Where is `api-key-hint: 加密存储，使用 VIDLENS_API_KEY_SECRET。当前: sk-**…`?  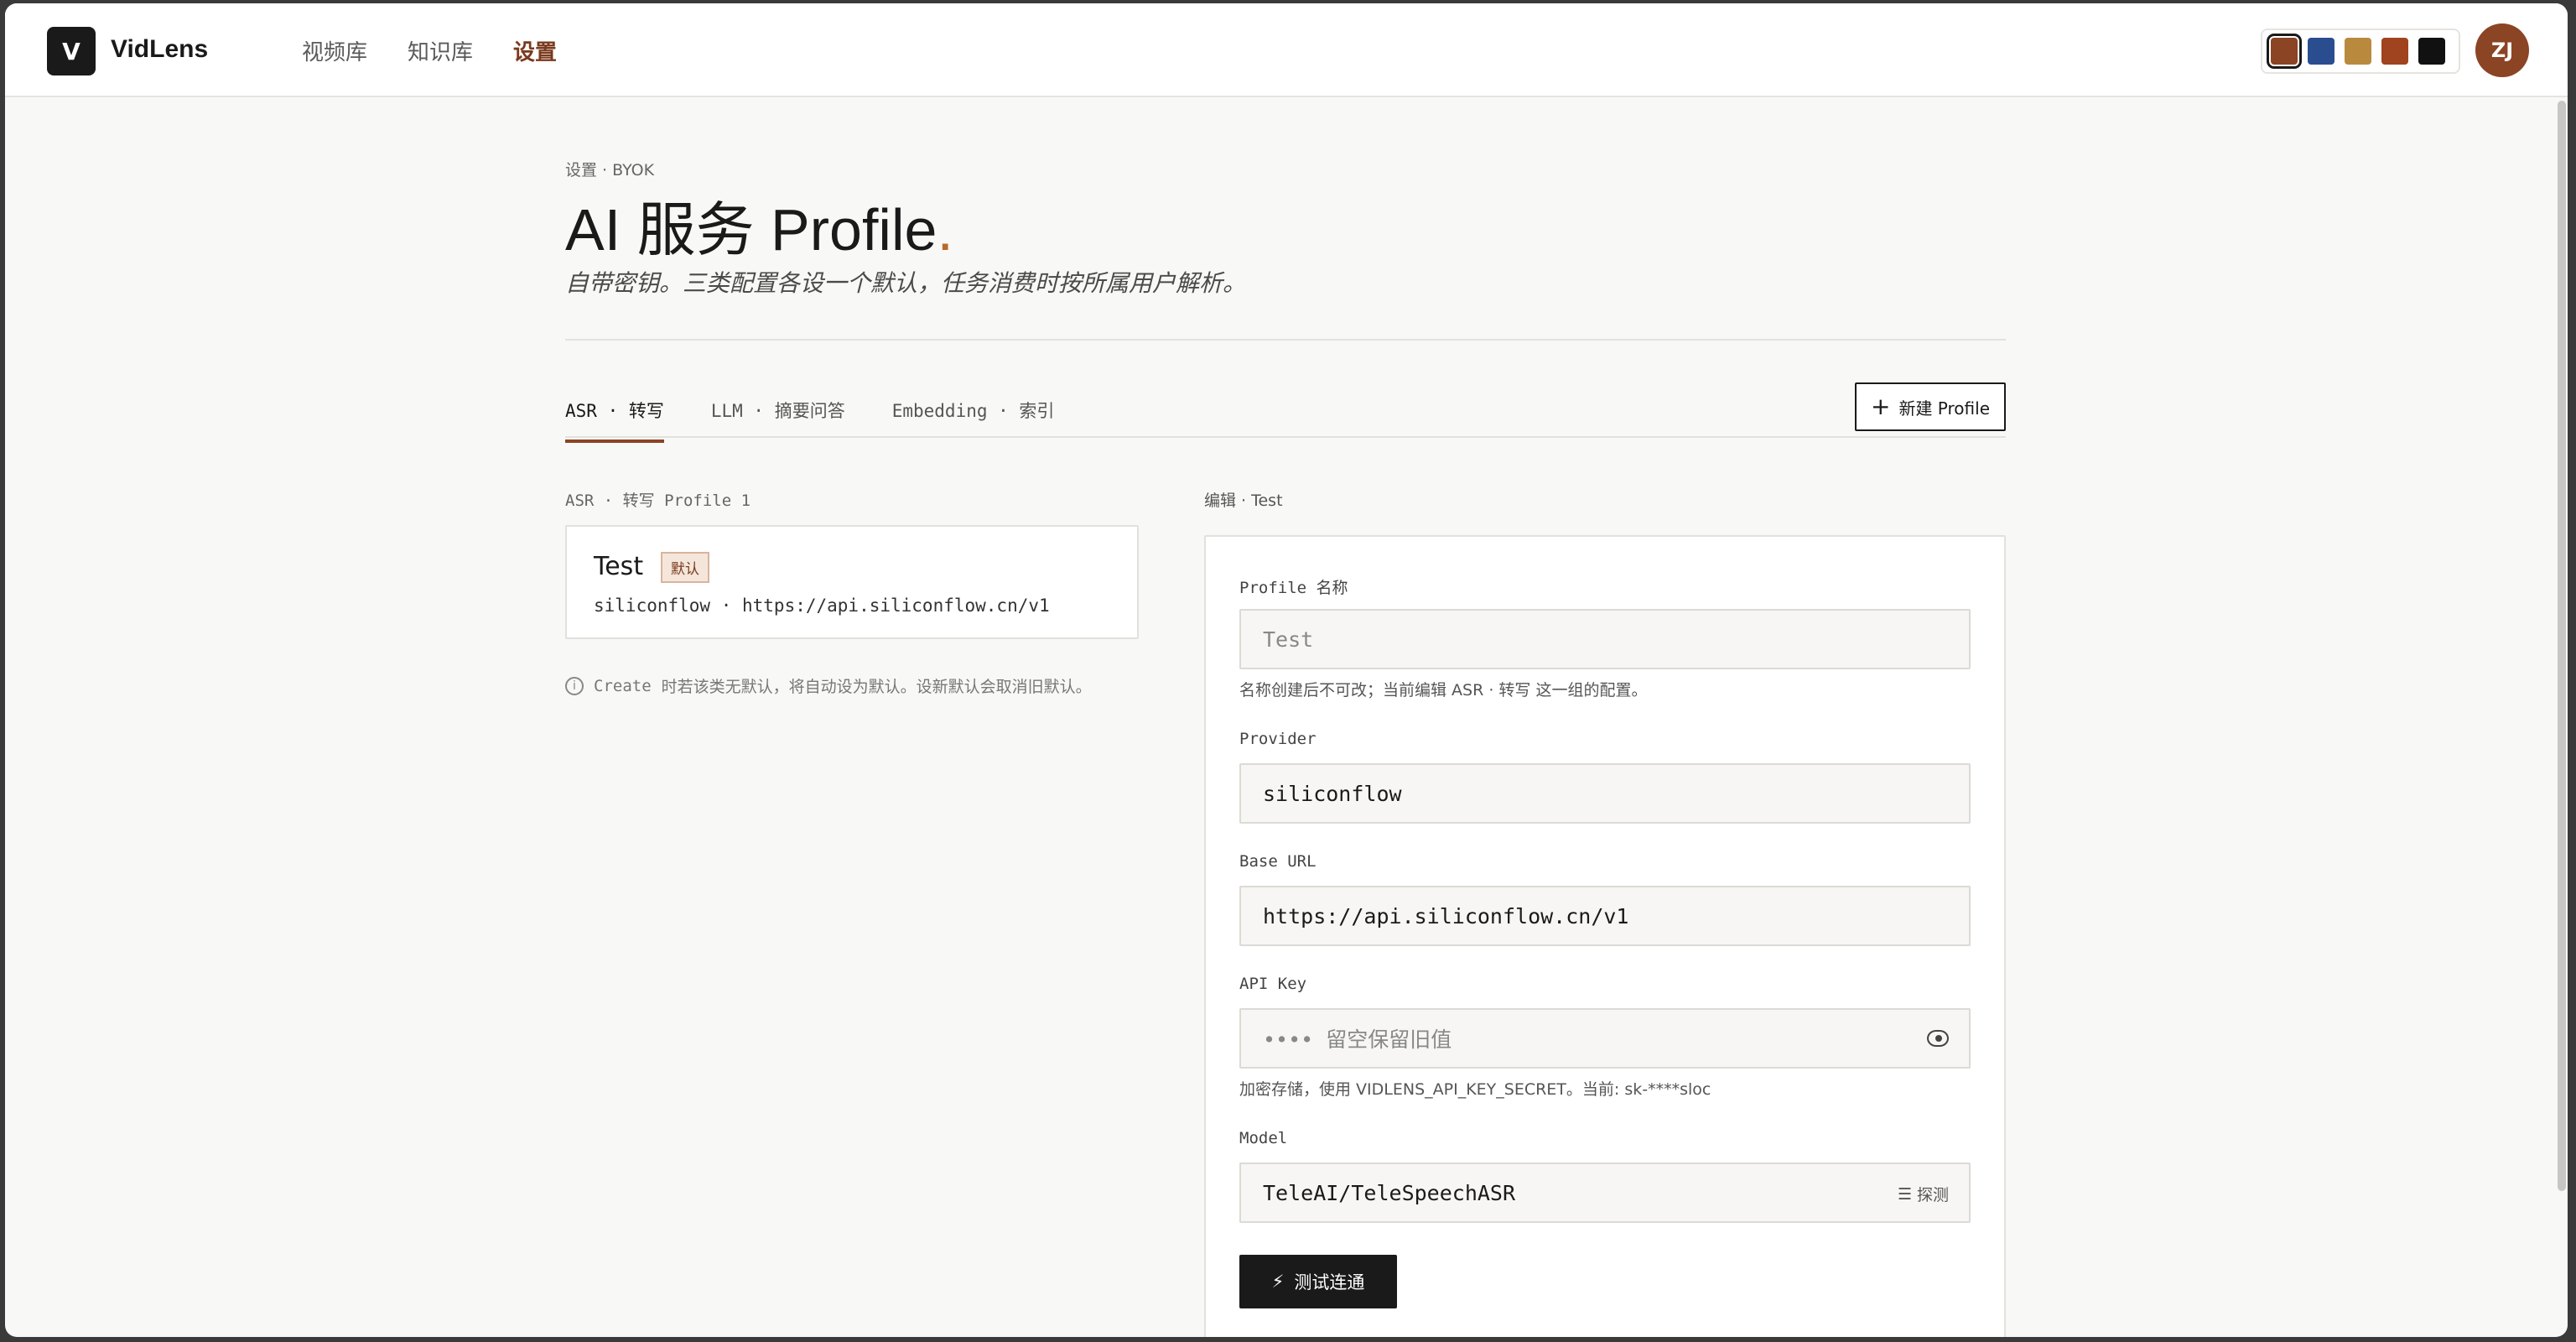
api-key-hint: 加密存储，使用 VIDLENS_API_KEY_SECRET。当前: sk-**… is located at coordinates (1475, 1089).